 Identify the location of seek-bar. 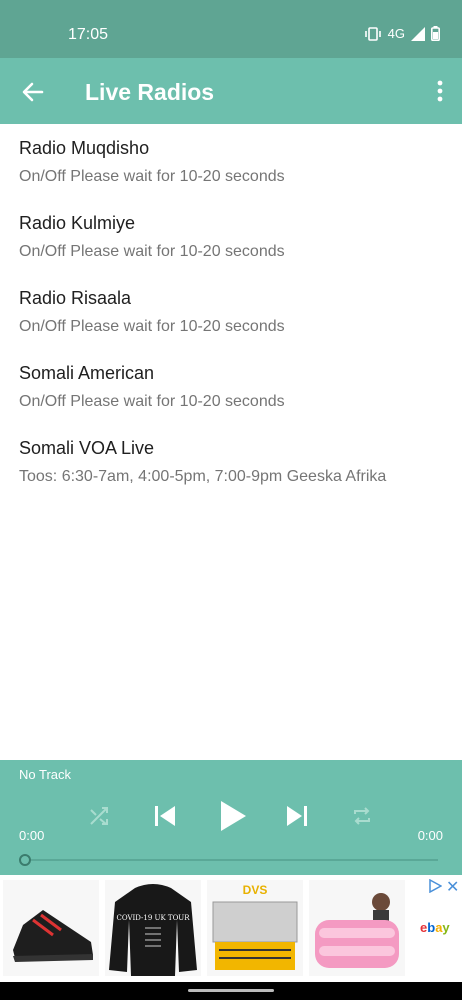
(231, 860).